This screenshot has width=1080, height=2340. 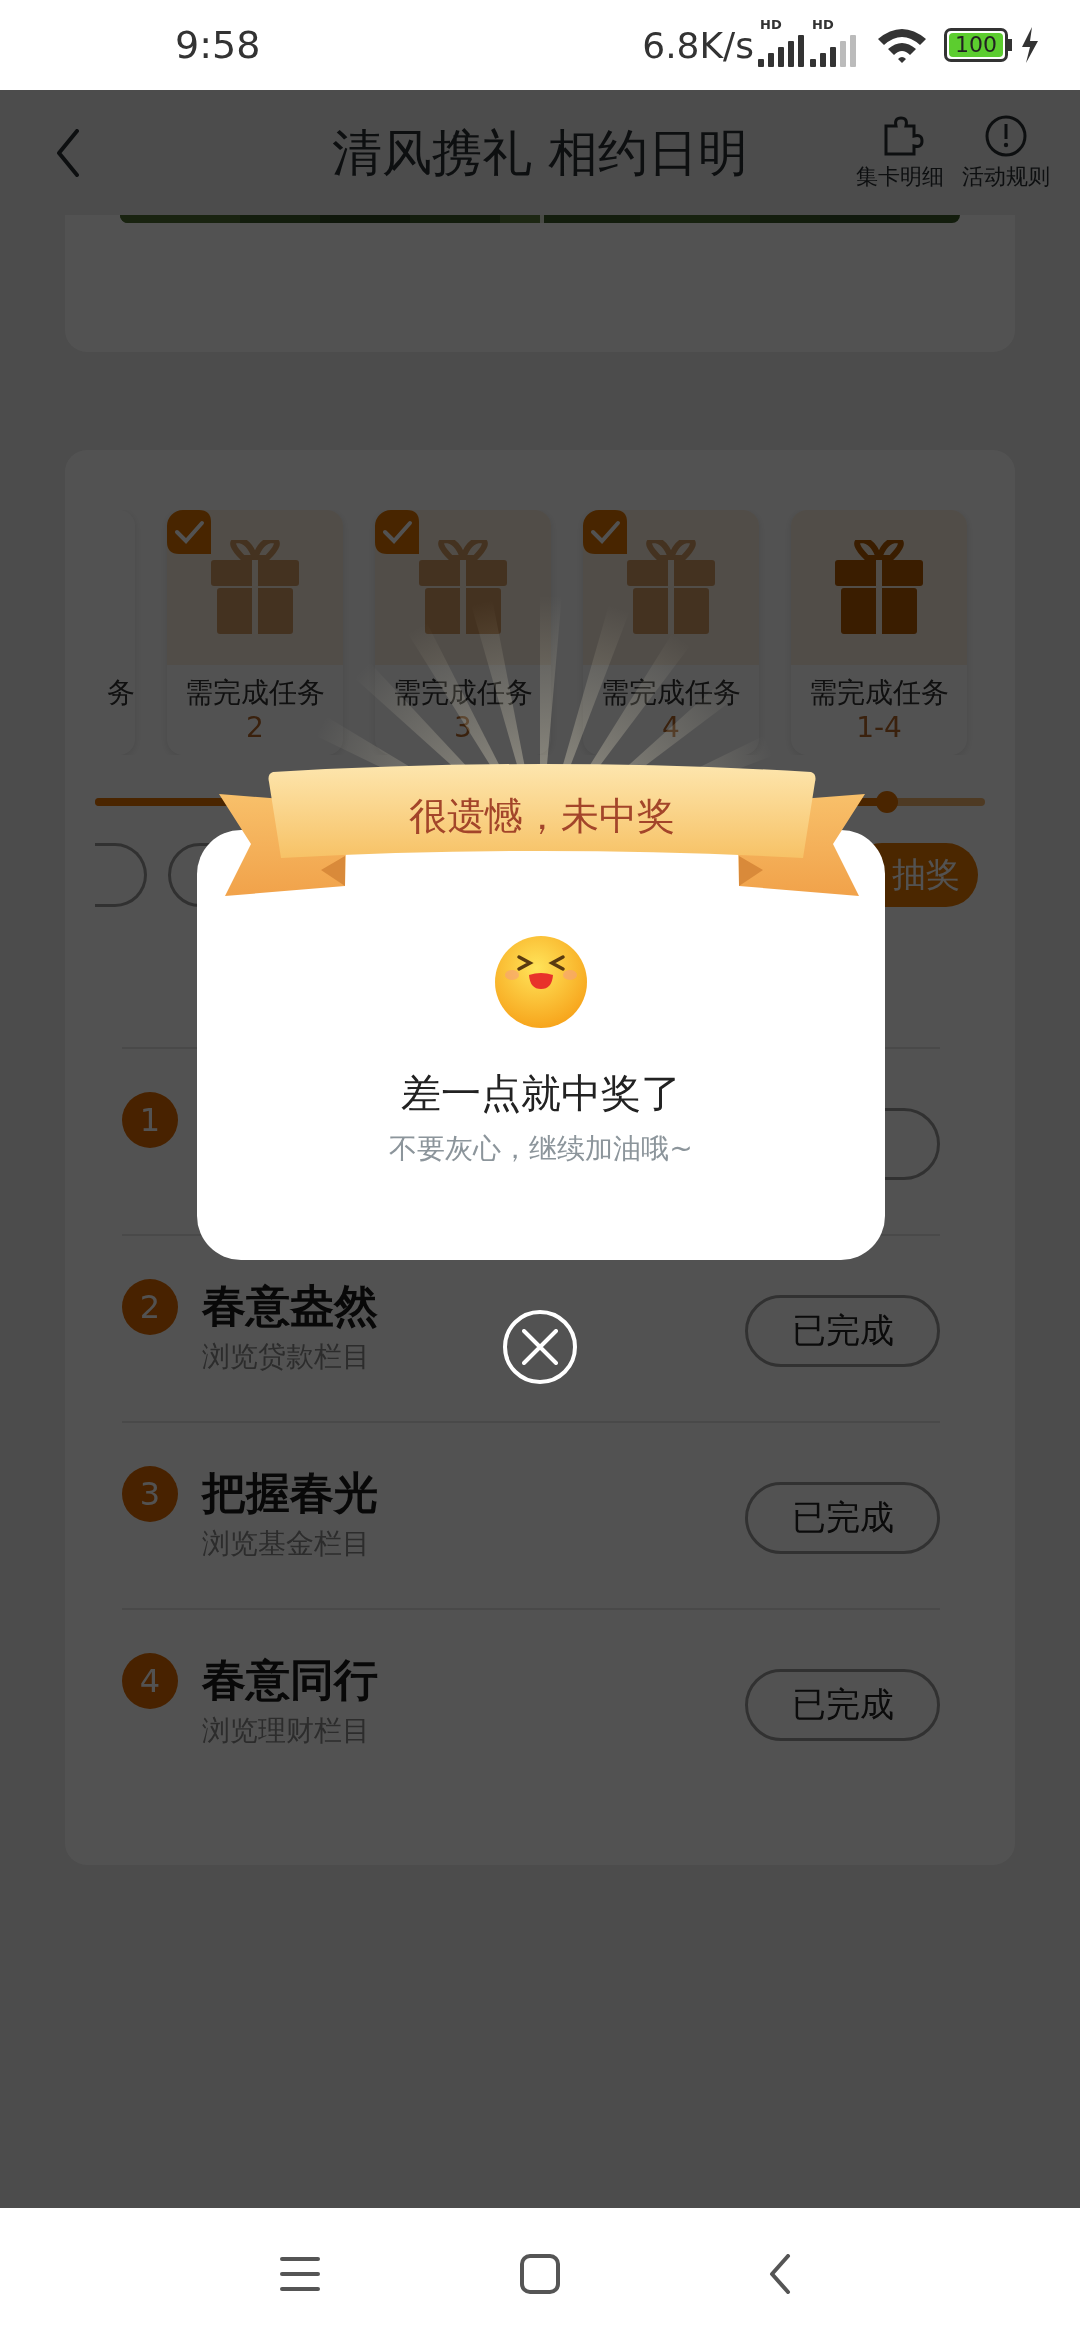 I want to click on task-number-badge: 3, so click(x=150, y=1494).